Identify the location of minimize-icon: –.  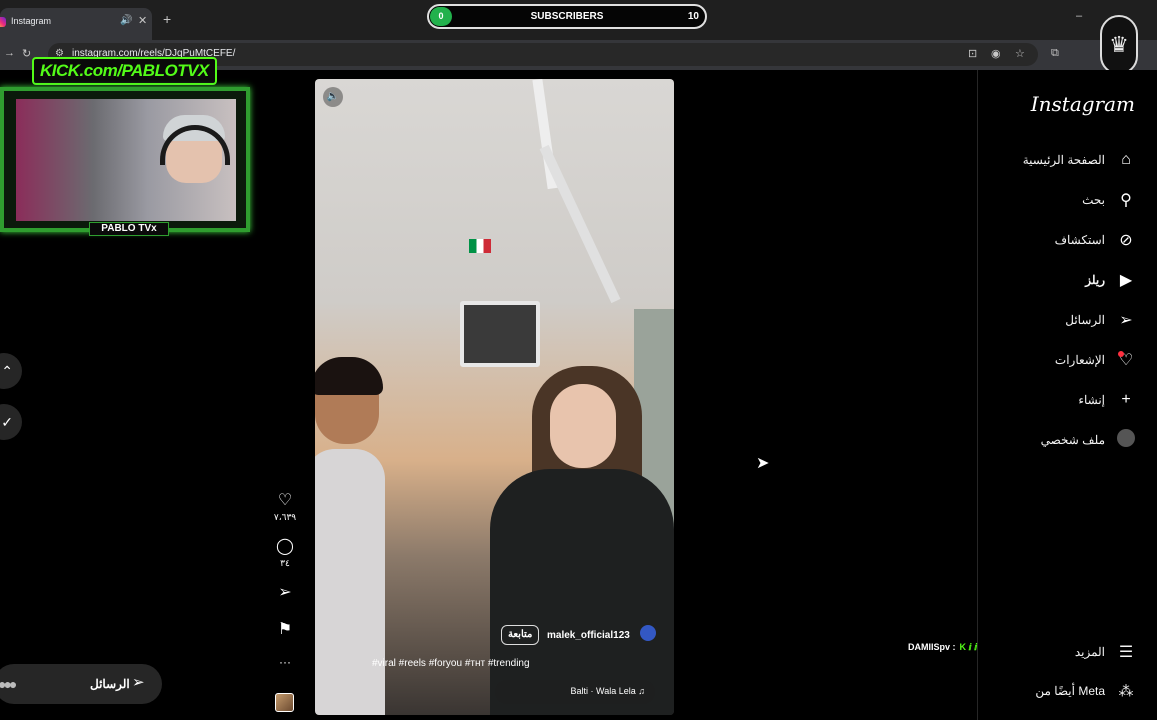
(1079, 16).